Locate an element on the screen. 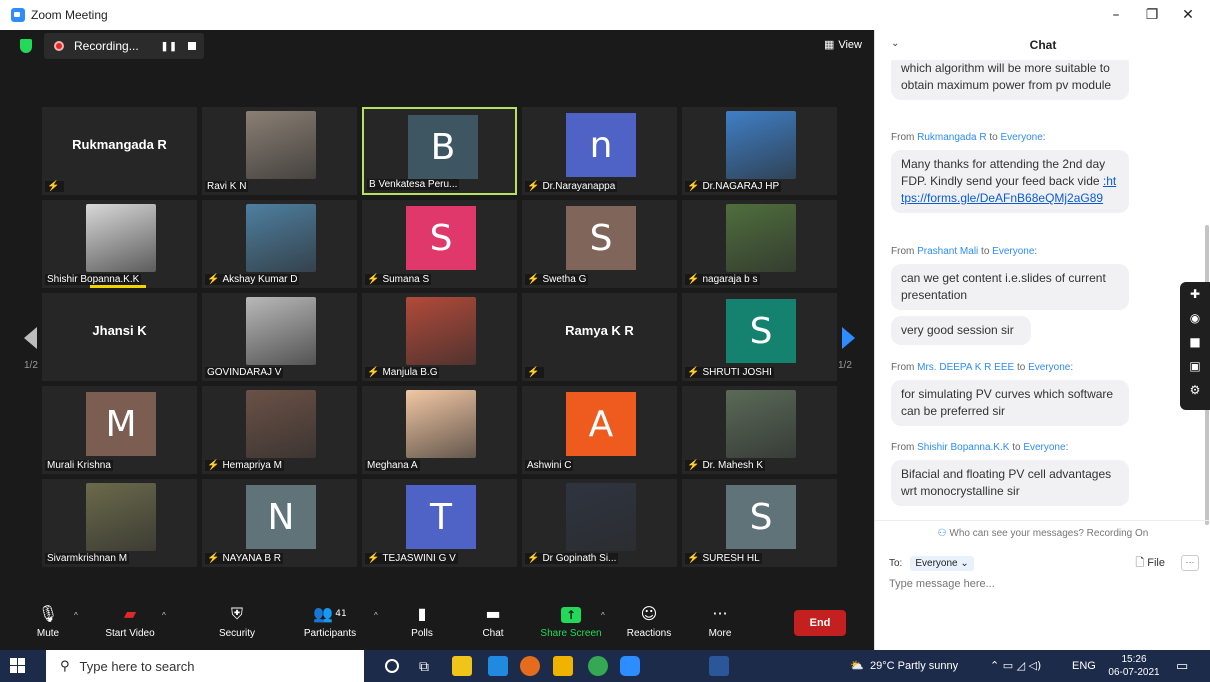  minimize-button: – is located at coordinates (1116, 15).